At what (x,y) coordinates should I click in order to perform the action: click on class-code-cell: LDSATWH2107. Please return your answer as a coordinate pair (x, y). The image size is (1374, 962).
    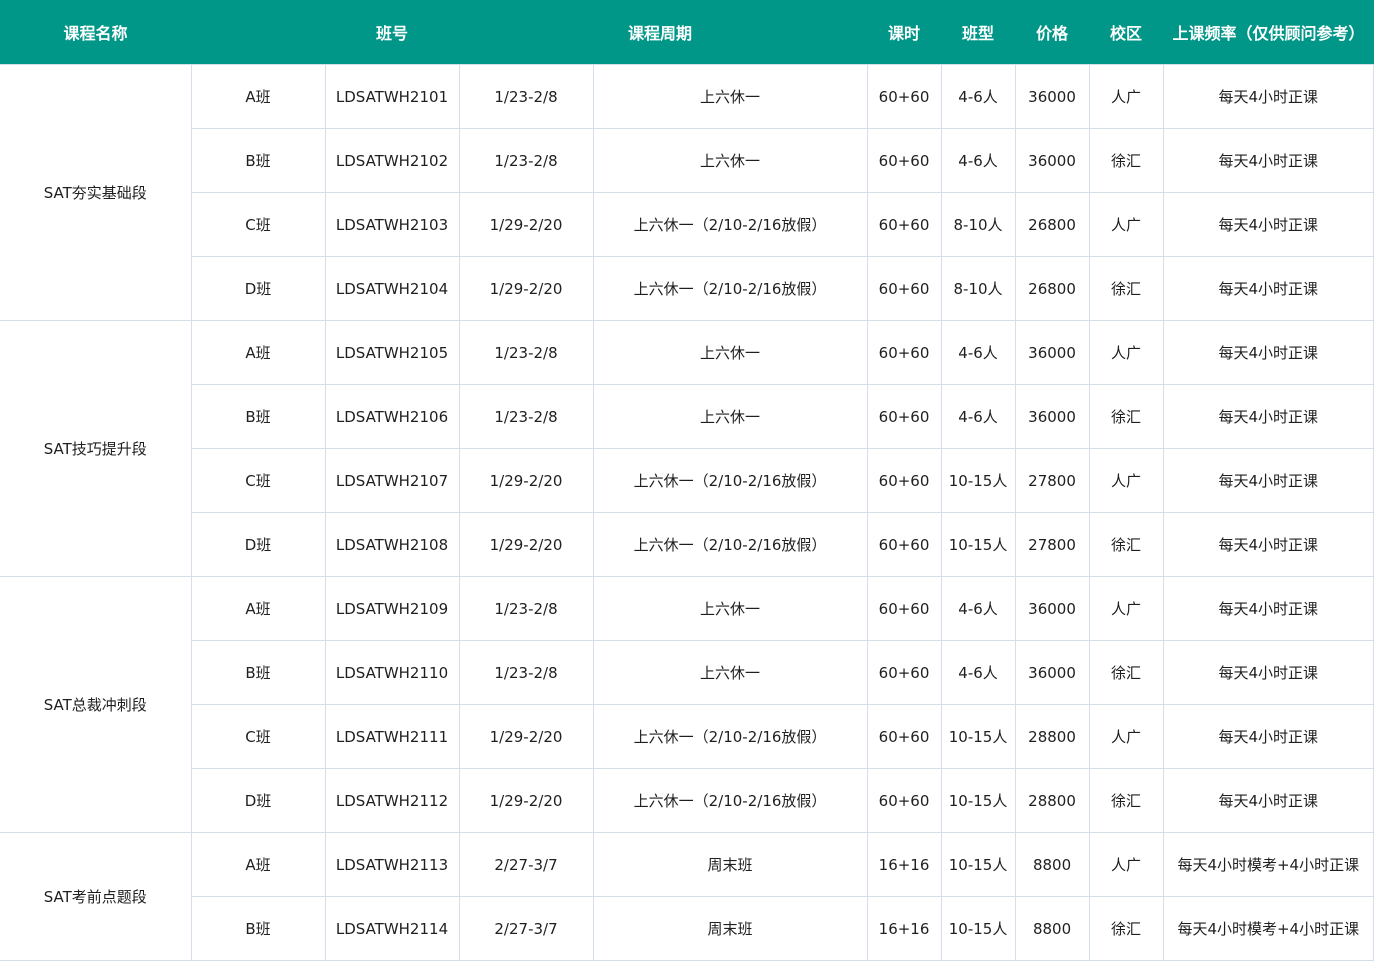
    Looking at the image, I should click on (392, 480).